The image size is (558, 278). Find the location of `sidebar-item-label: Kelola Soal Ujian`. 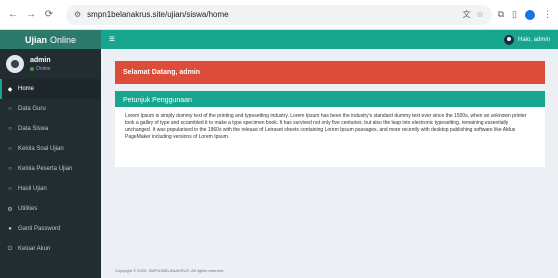

sidebar-item-label: Kelola Soal Ujian is located at coordinates (41, 149).